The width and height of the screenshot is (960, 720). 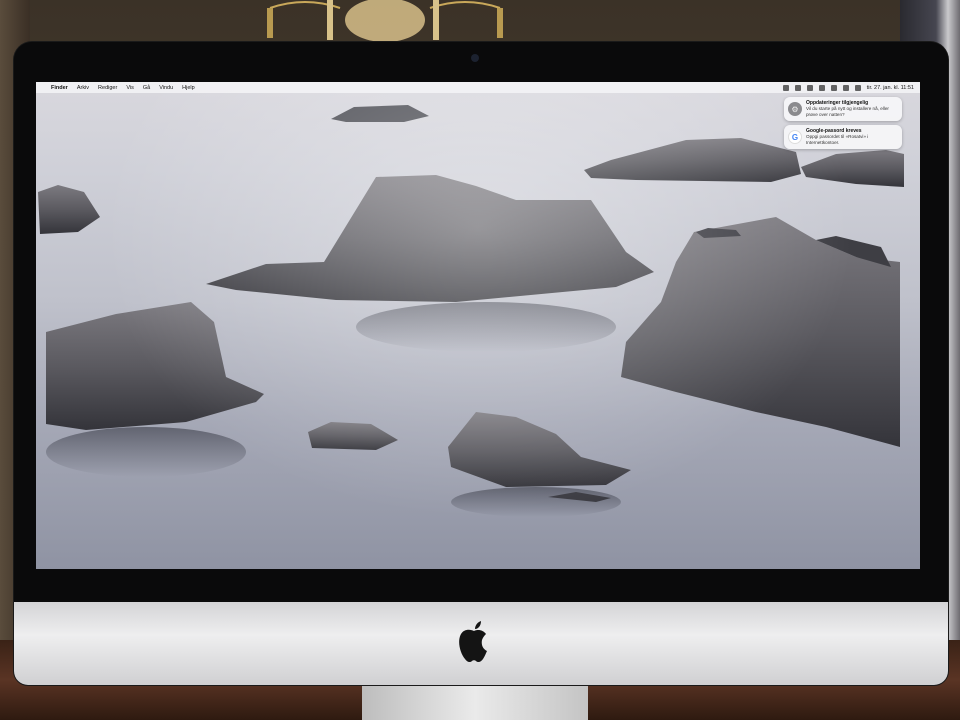 I want to click on control-center-icon, so click(x=845, y=87).